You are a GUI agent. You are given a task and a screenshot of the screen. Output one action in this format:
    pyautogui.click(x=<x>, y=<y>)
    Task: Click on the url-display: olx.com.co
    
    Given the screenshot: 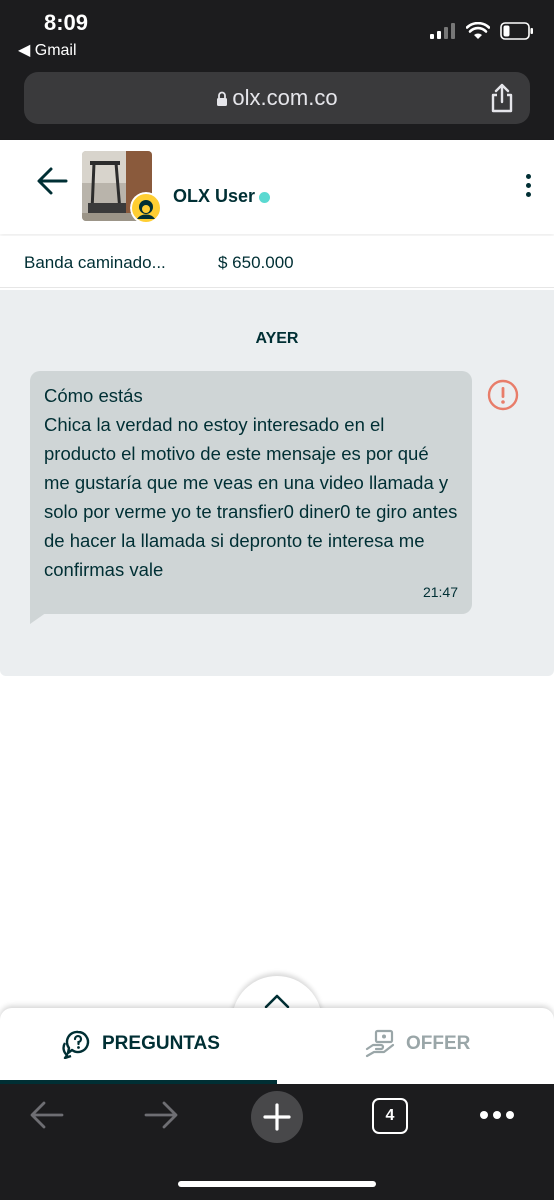 What is the action you would take?
    pyautogui.click(x=277, y=98)
    